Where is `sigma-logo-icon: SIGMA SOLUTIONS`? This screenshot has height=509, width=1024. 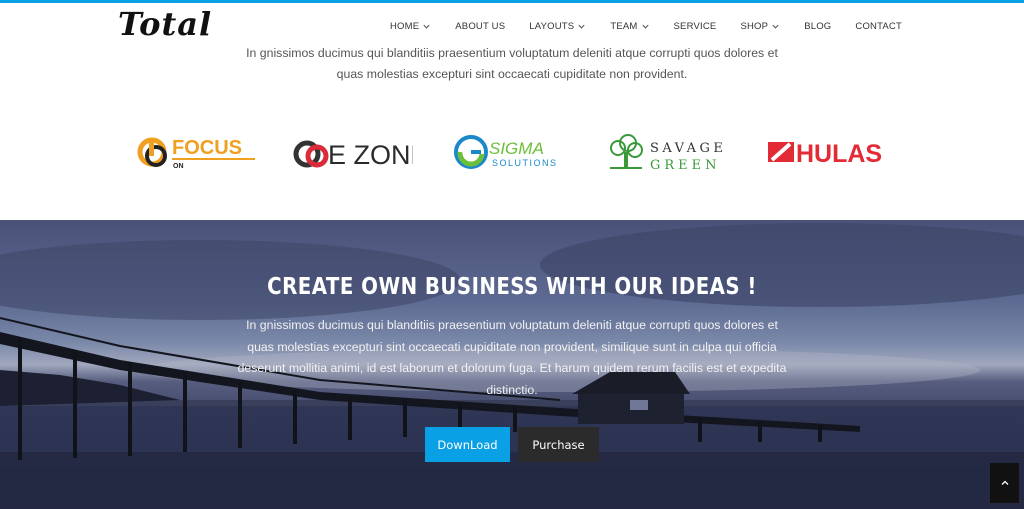
sigma-logo-icon: SIGMA SOLUTIONS is located at coordinates (506, 152).